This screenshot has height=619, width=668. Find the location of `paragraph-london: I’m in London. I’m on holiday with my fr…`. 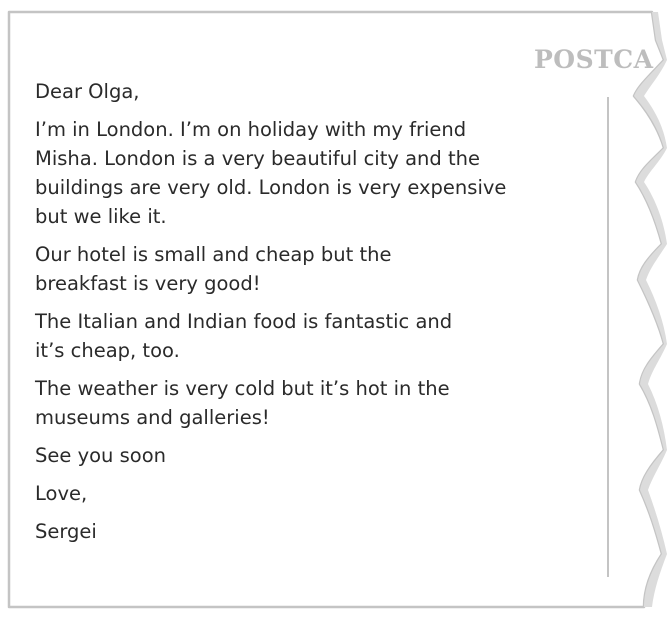

paragraph-london: I’m in London. I’m on holiday with my fr… is located at coordinates (300, 173).